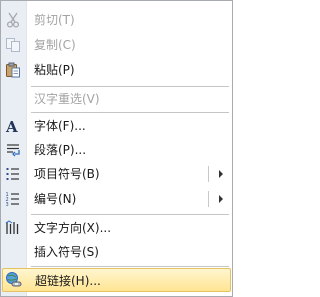 The width and height of the screenshot is (320, 297). What do you see at coordinates (13, 70) in the screenshot?
I see `paste-icon` at bounding box center [13, 70].